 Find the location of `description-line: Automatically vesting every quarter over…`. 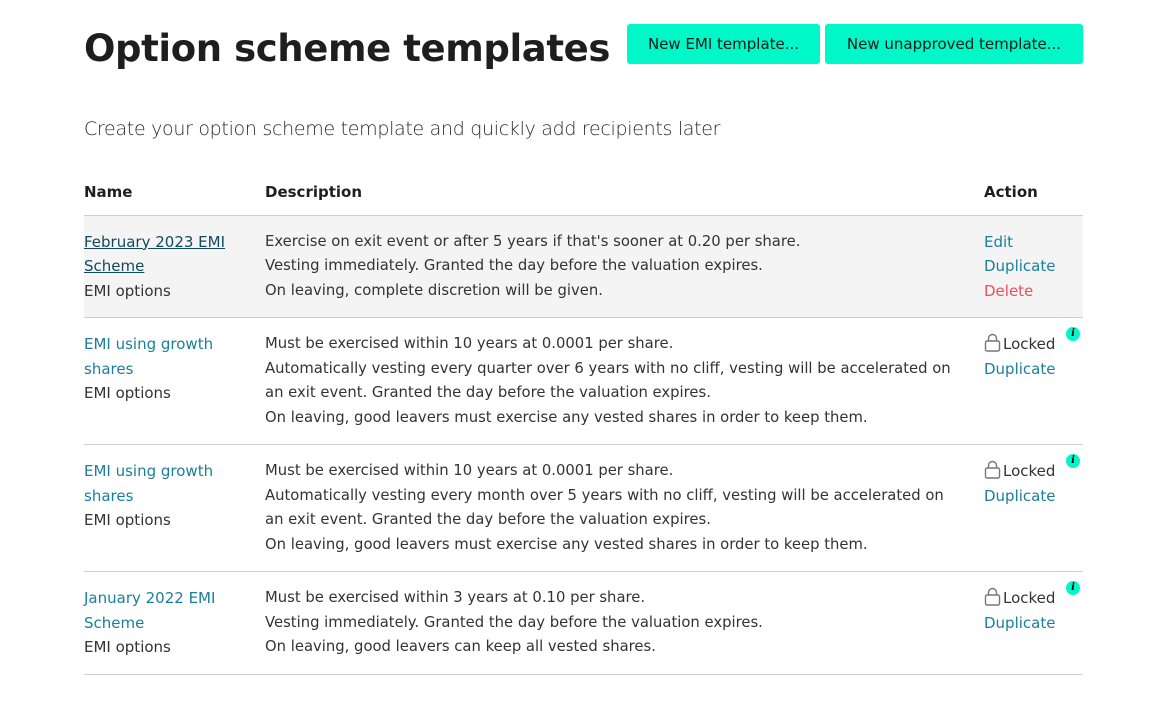

description-line: Automatically vesting every quarter over… is located at coordinates (608, 380).